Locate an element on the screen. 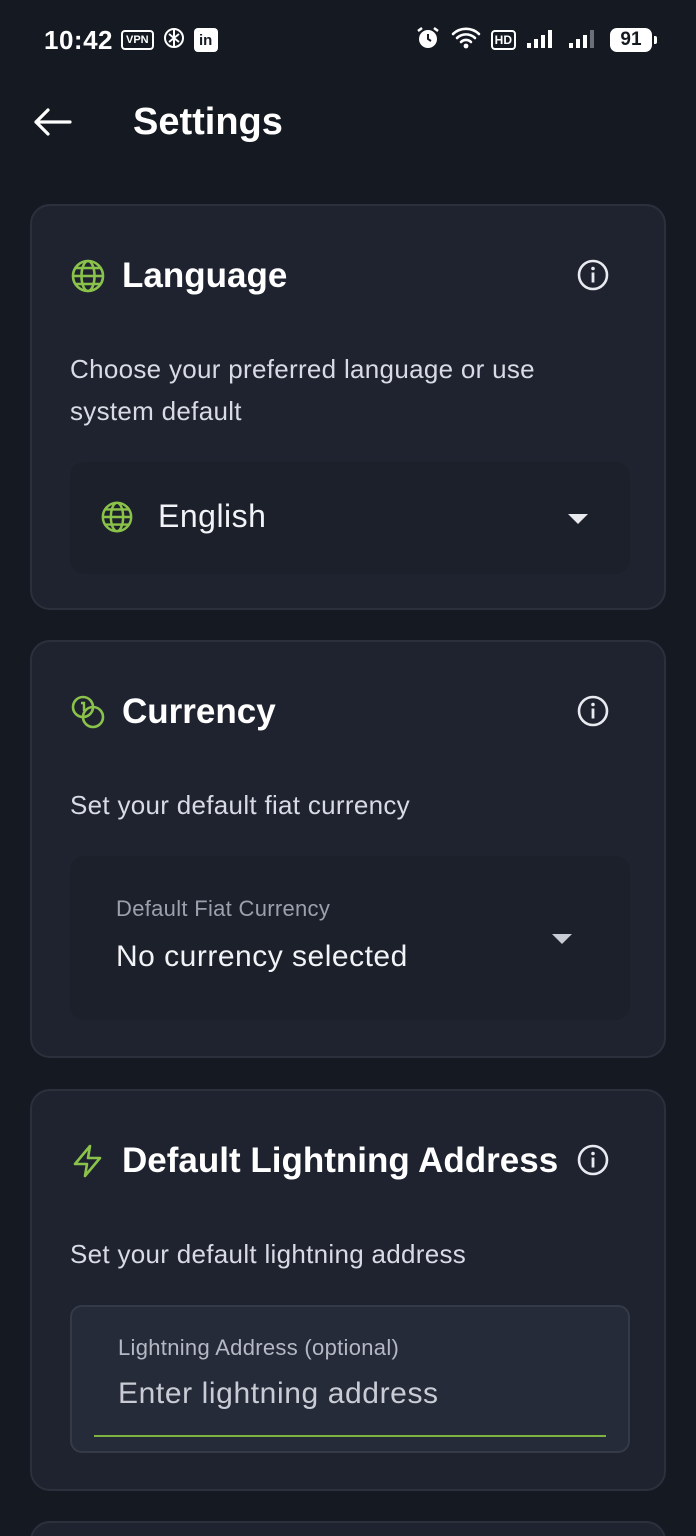 The width and height of the screenshot is (696, 1536). wifi-icon is located at coordinates (466, 40).